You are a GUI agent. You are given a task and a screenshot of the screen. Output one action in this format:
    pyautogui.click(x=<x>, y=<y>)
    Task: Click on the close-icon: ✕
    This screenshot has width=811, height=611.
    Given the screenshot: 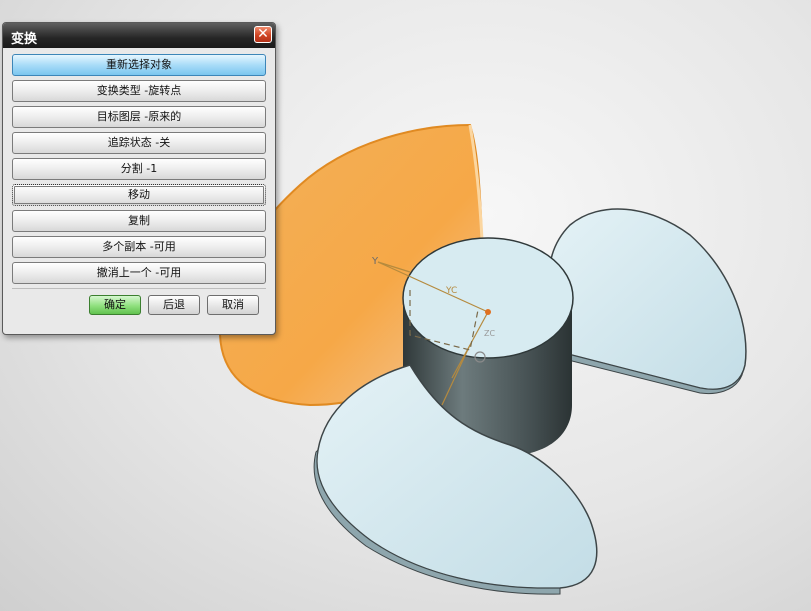 What is the action you would take?
    pyautogui.click(x=263, y=34)
    